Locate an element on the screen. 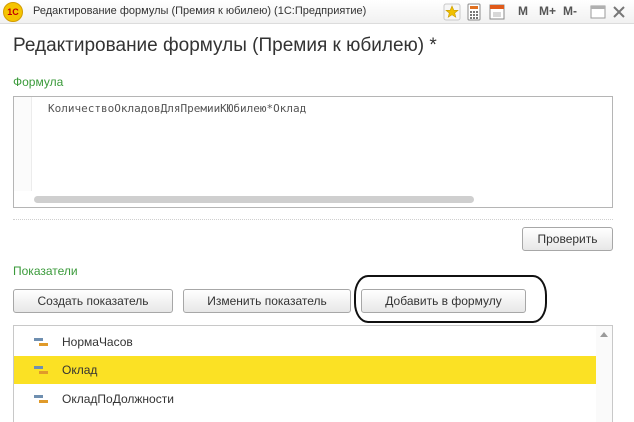  horizontal-scrollbar is located at coordinates (322, 199).